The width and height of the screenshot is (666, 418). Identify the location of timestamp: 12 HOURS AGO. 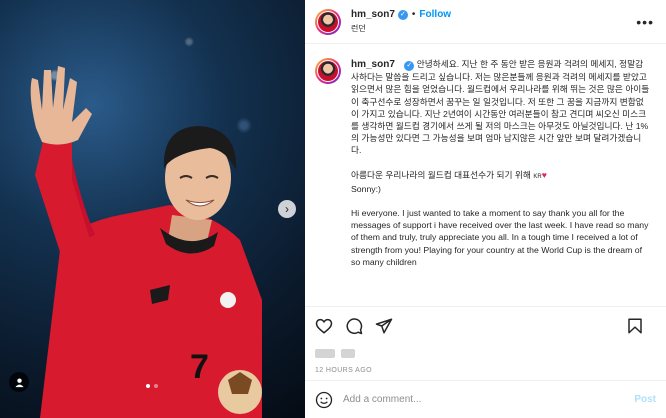
(485, 371).